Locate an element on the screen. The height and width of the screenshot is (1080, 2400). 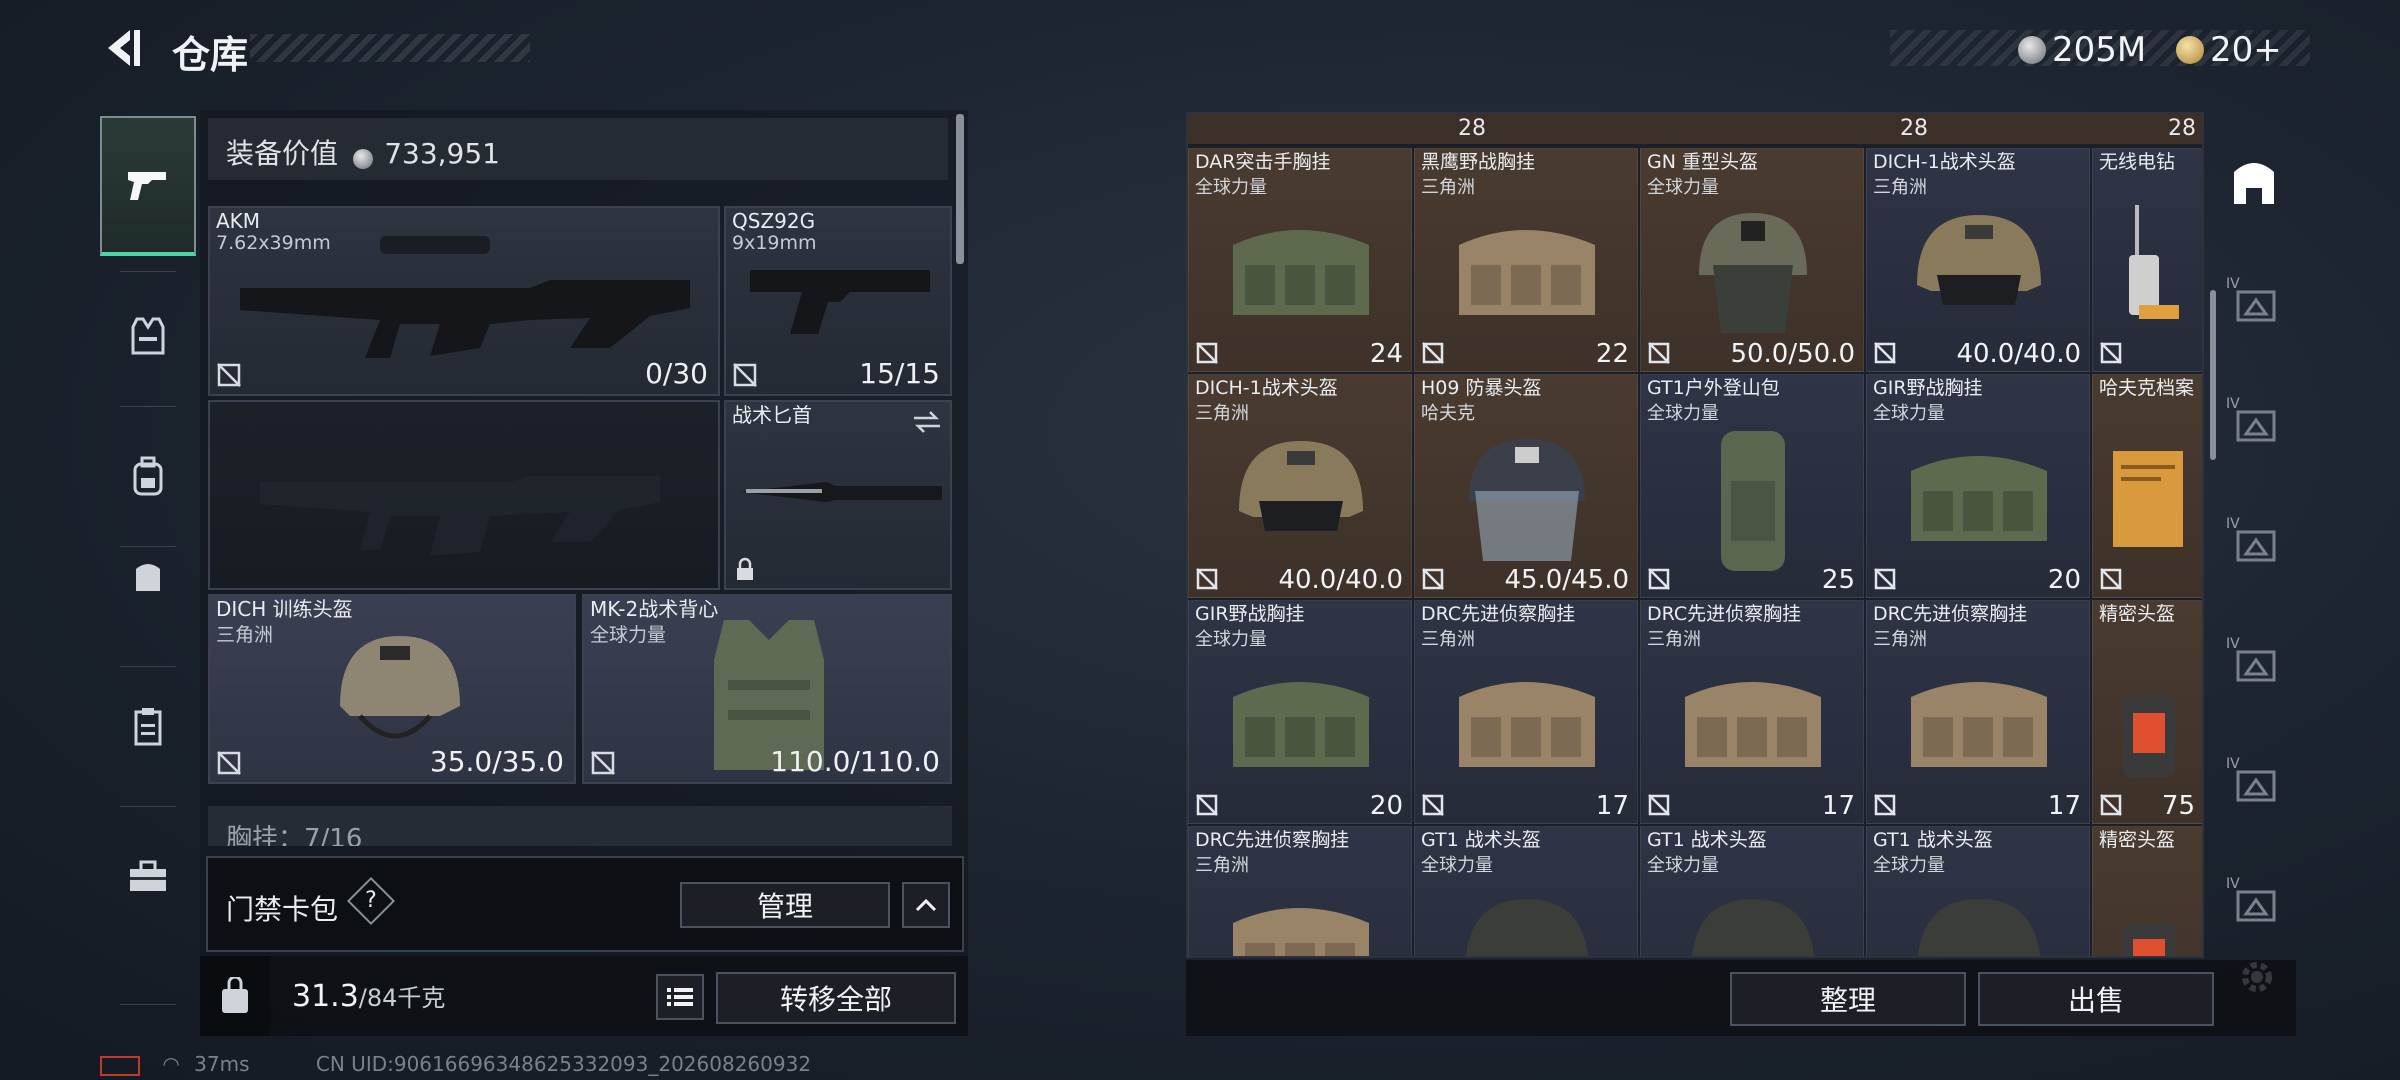
sell-button: 出售 is located at coordinates (2096, 999).